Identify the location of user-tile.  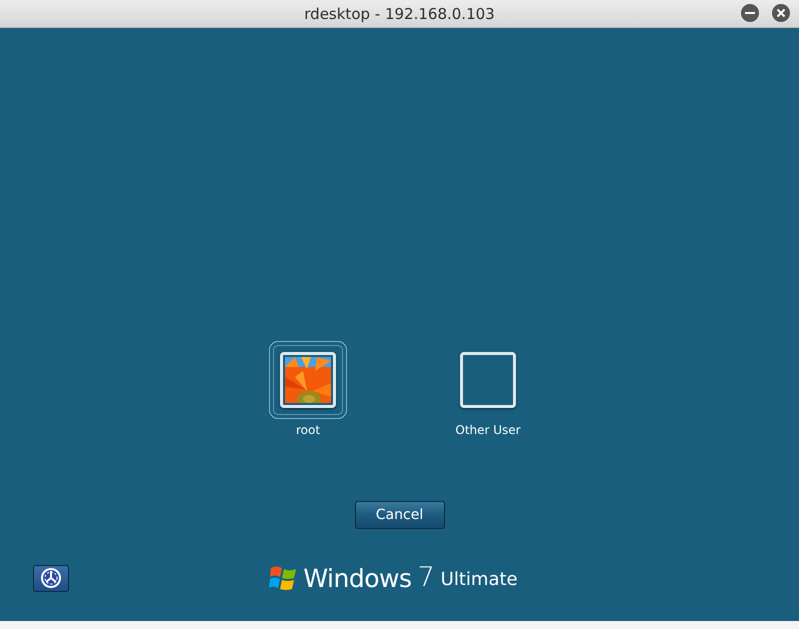
(308, 380).